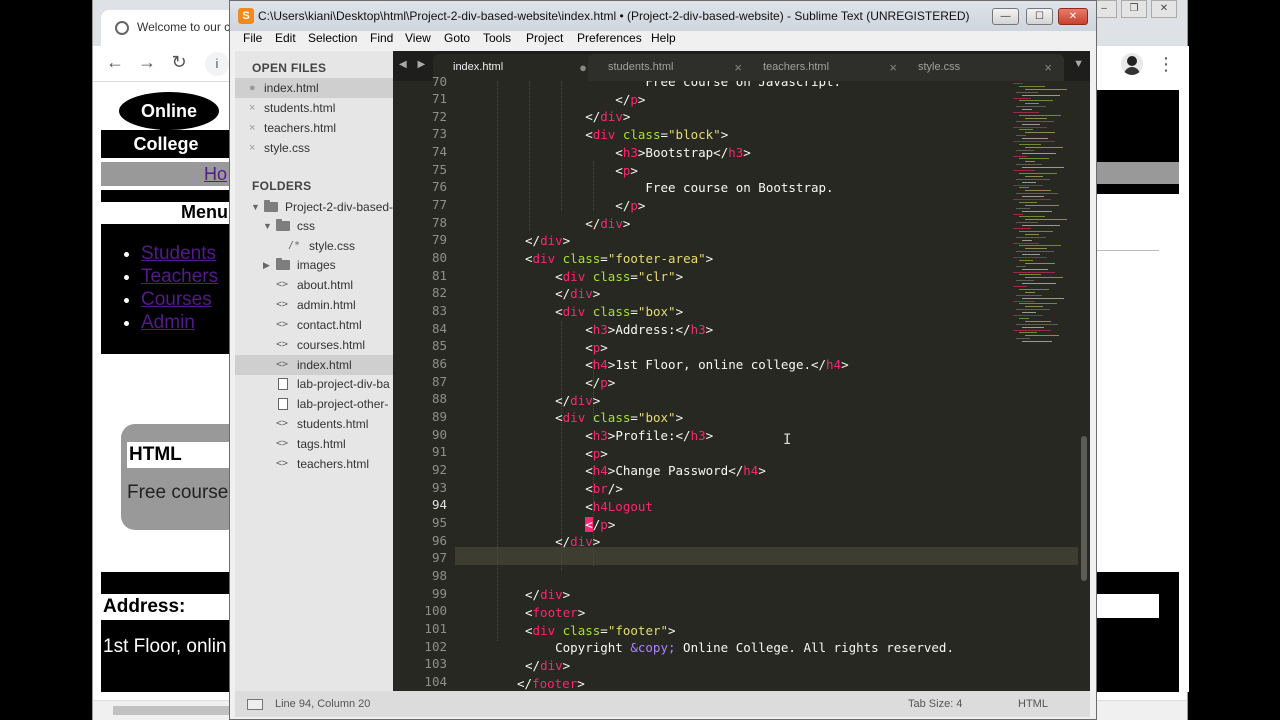  I want to click on tab-index-html: index.html ●, so click(516, 67).